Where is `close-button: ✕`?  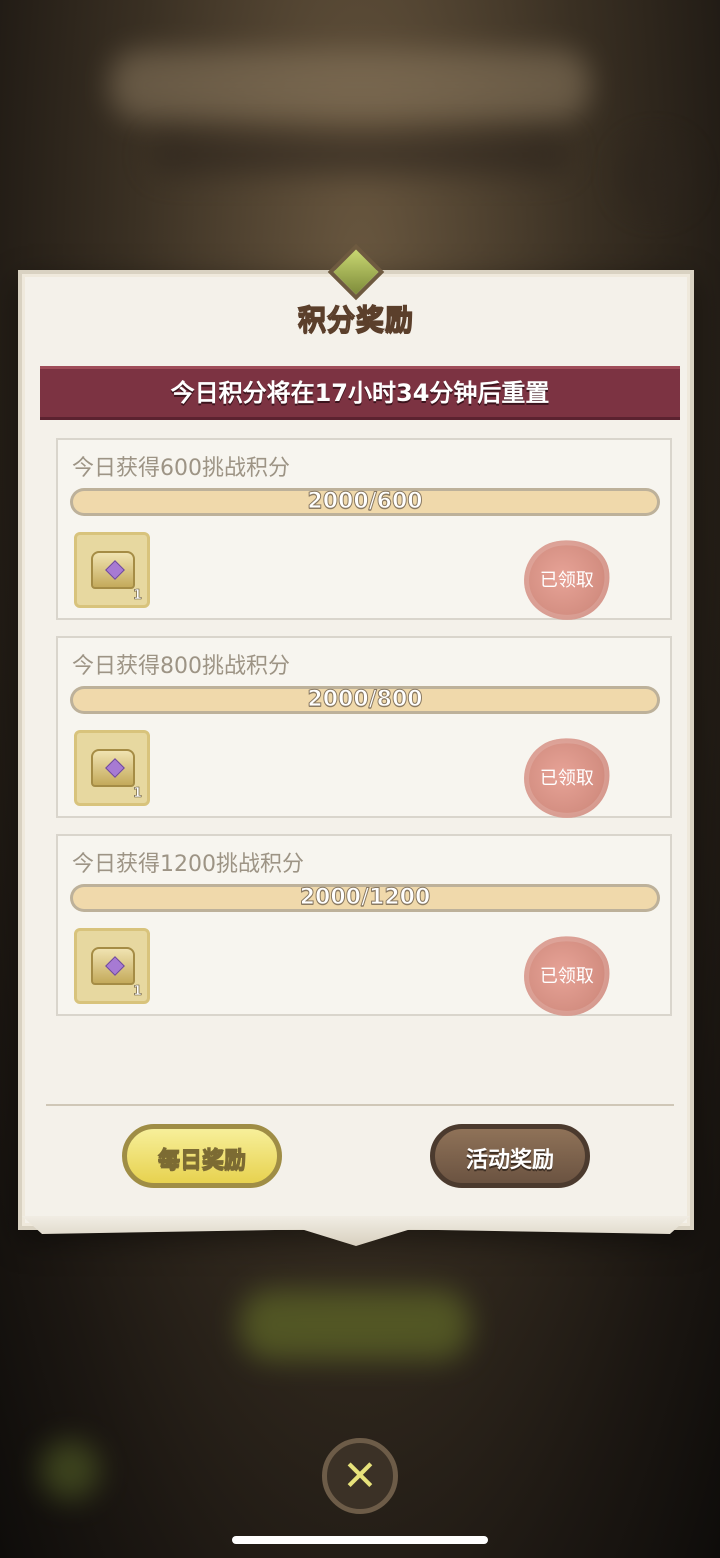 close-button: ✕ is located at coordinates (360, 1476).